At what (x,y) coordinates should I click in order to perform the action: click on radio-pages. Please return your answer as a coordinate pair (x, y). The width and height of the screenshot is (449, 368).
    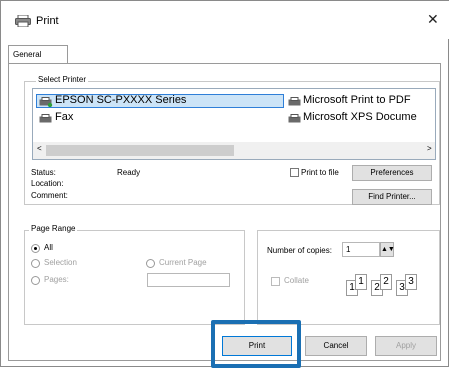
    Looking at the image, I should click on (35, 280).